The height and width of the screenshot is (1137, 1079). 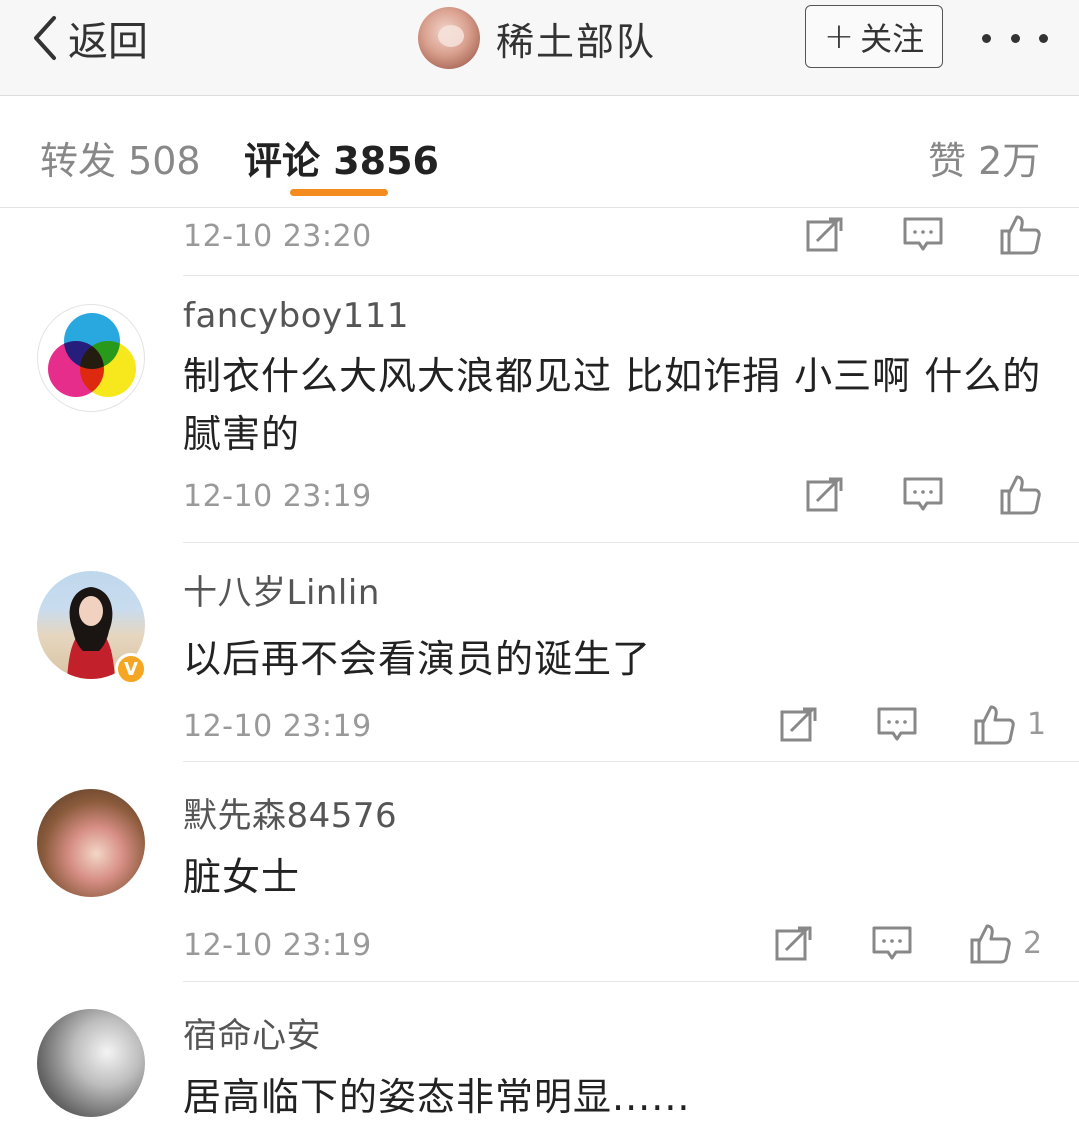 I want to click on comment-username: 十八岁Linlin, so click(x=281, y=589).